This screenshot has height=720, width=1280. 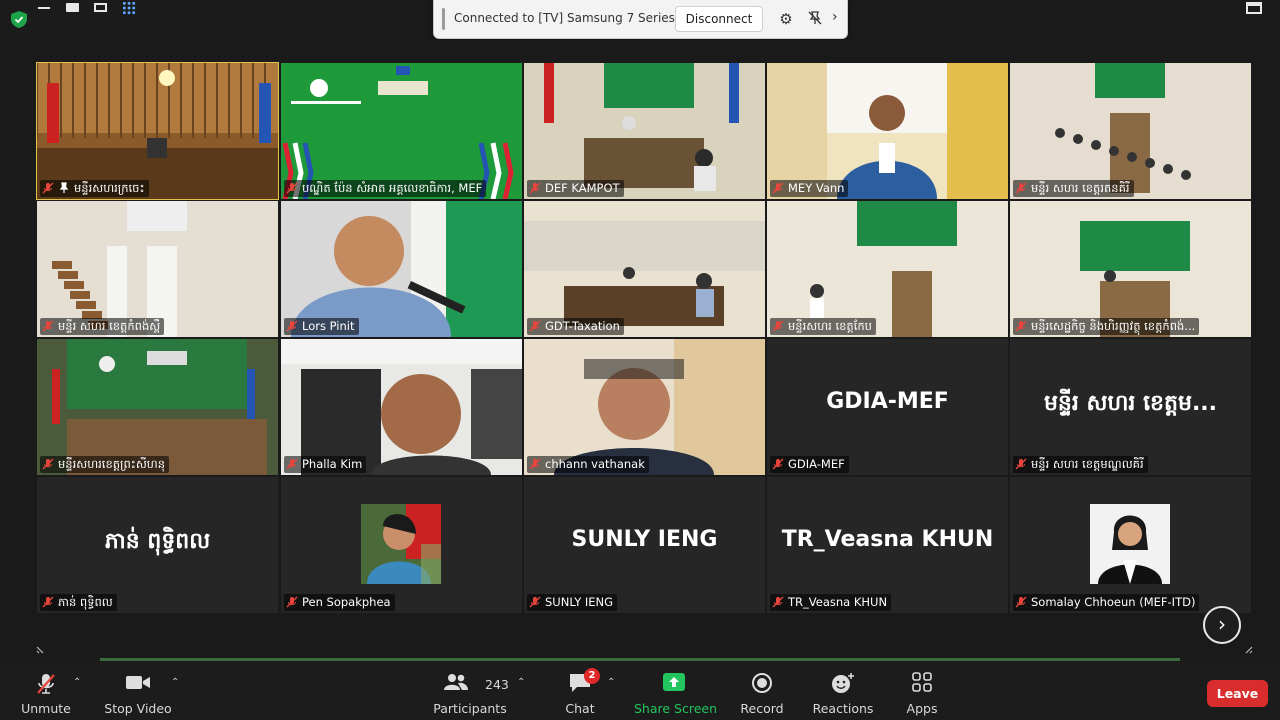 What do you see at coordinates (843, 690) in the screenshot?
I see `reactions-button: Reactions` at bounding box center [843, 690].